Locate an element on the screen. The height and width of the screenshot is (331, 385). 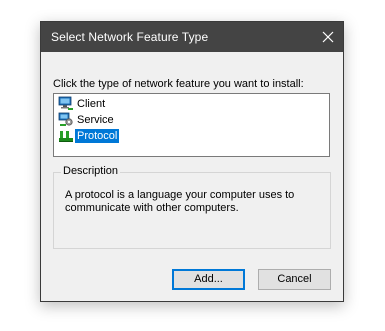
list-item-service: Service is located at coordinates (87, 119).